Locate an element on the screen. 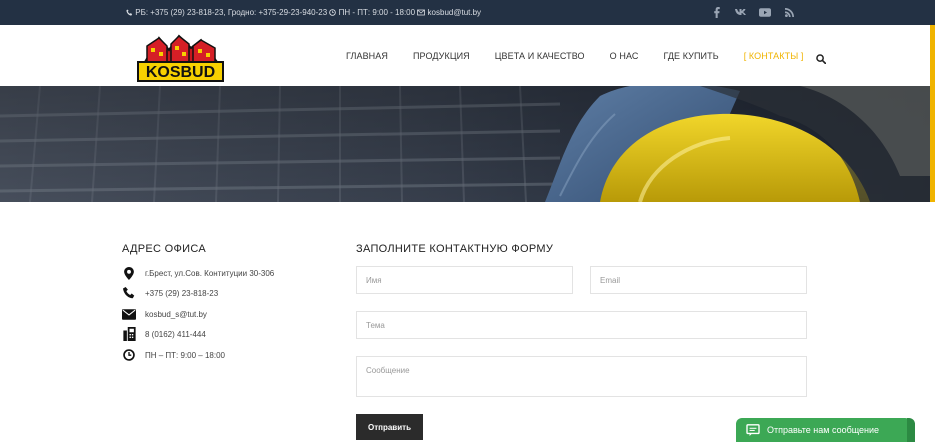  office-title: АДРЕС ОФИСА is located at coordinates (164, 249).